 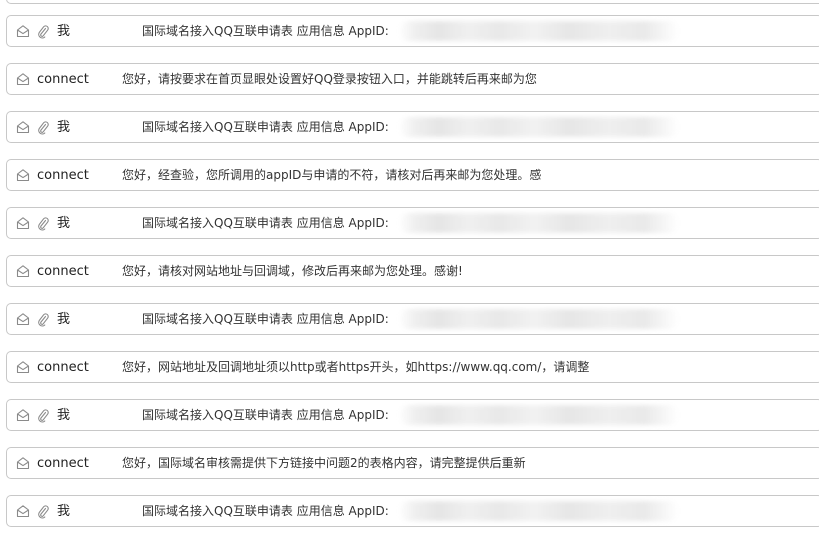 I want to click on message-row: connect 您好，请核对网站地址与回调域，修改后再来邮为您处理。感谢!, so click(x=412, y=271).